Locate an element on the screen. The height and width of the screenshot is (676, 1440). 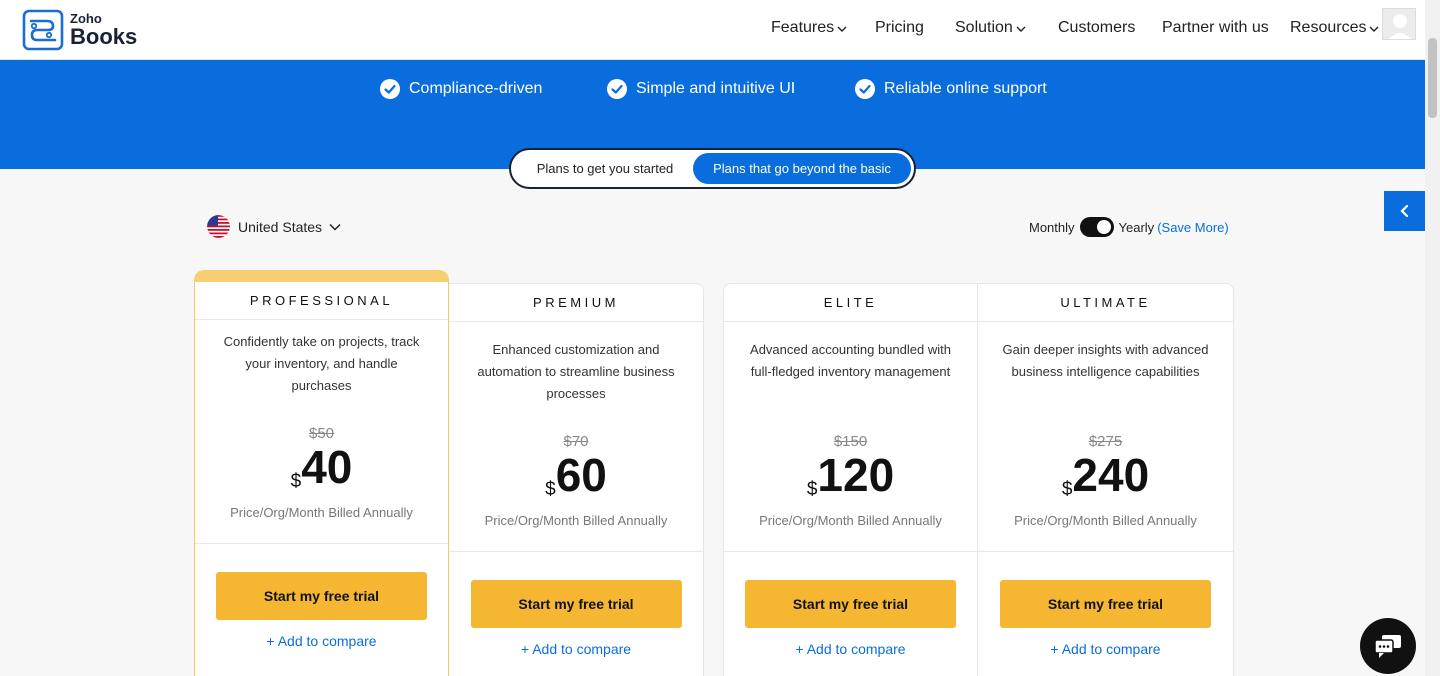
page-scrollbar is located at coordinates (1432, 338).